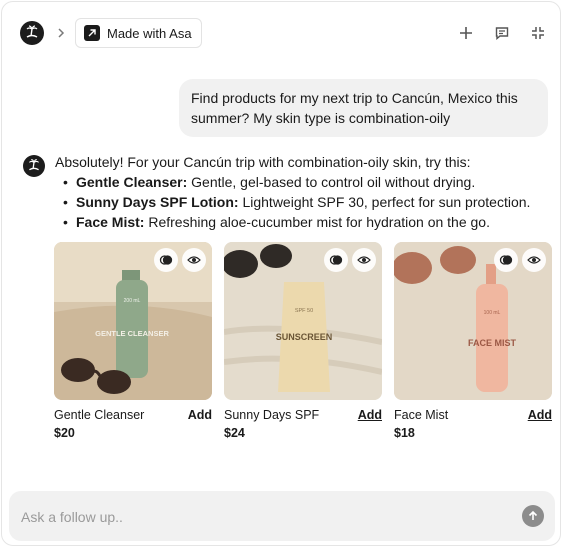 This screenshot has width=562, height=547. I want to click on product-card: SUNSCREEN SPF 50 Sunny Days SPF Add $24, so click(303, 341).